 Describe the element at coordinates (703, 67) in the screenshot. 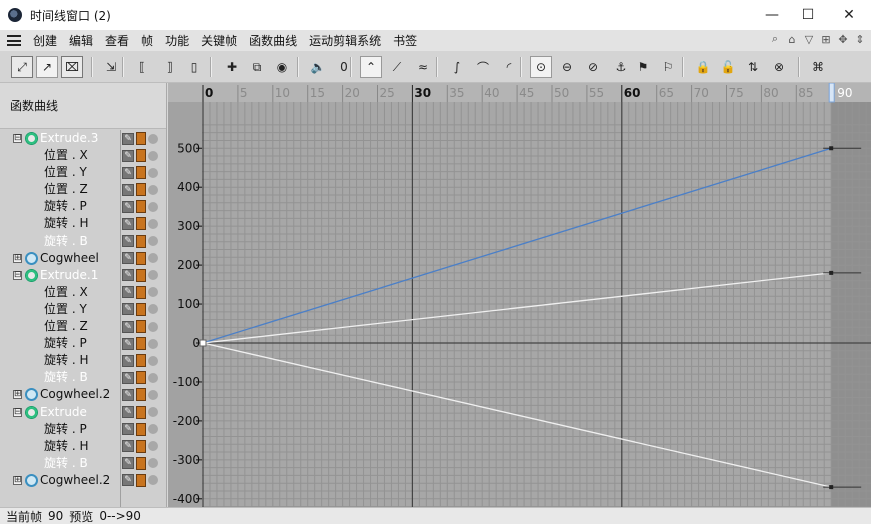

I see `key-lock-icon: 🔒` at that location.